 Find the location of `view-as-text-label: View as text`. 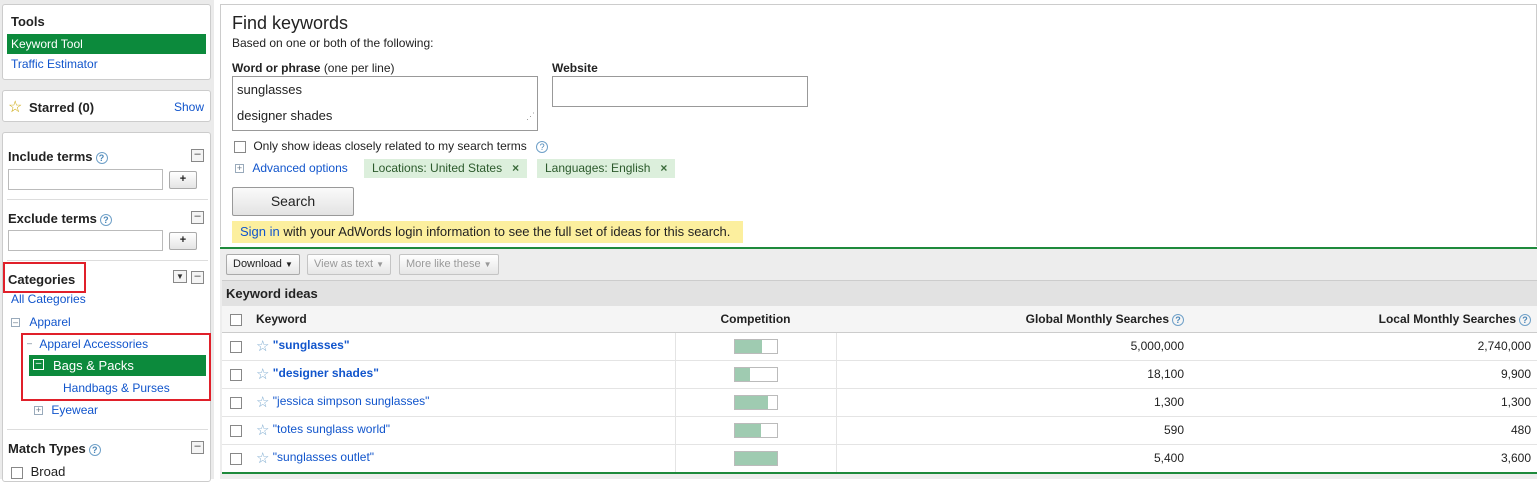

view-as-text-label: View as text is located at coordinates (344, 264).